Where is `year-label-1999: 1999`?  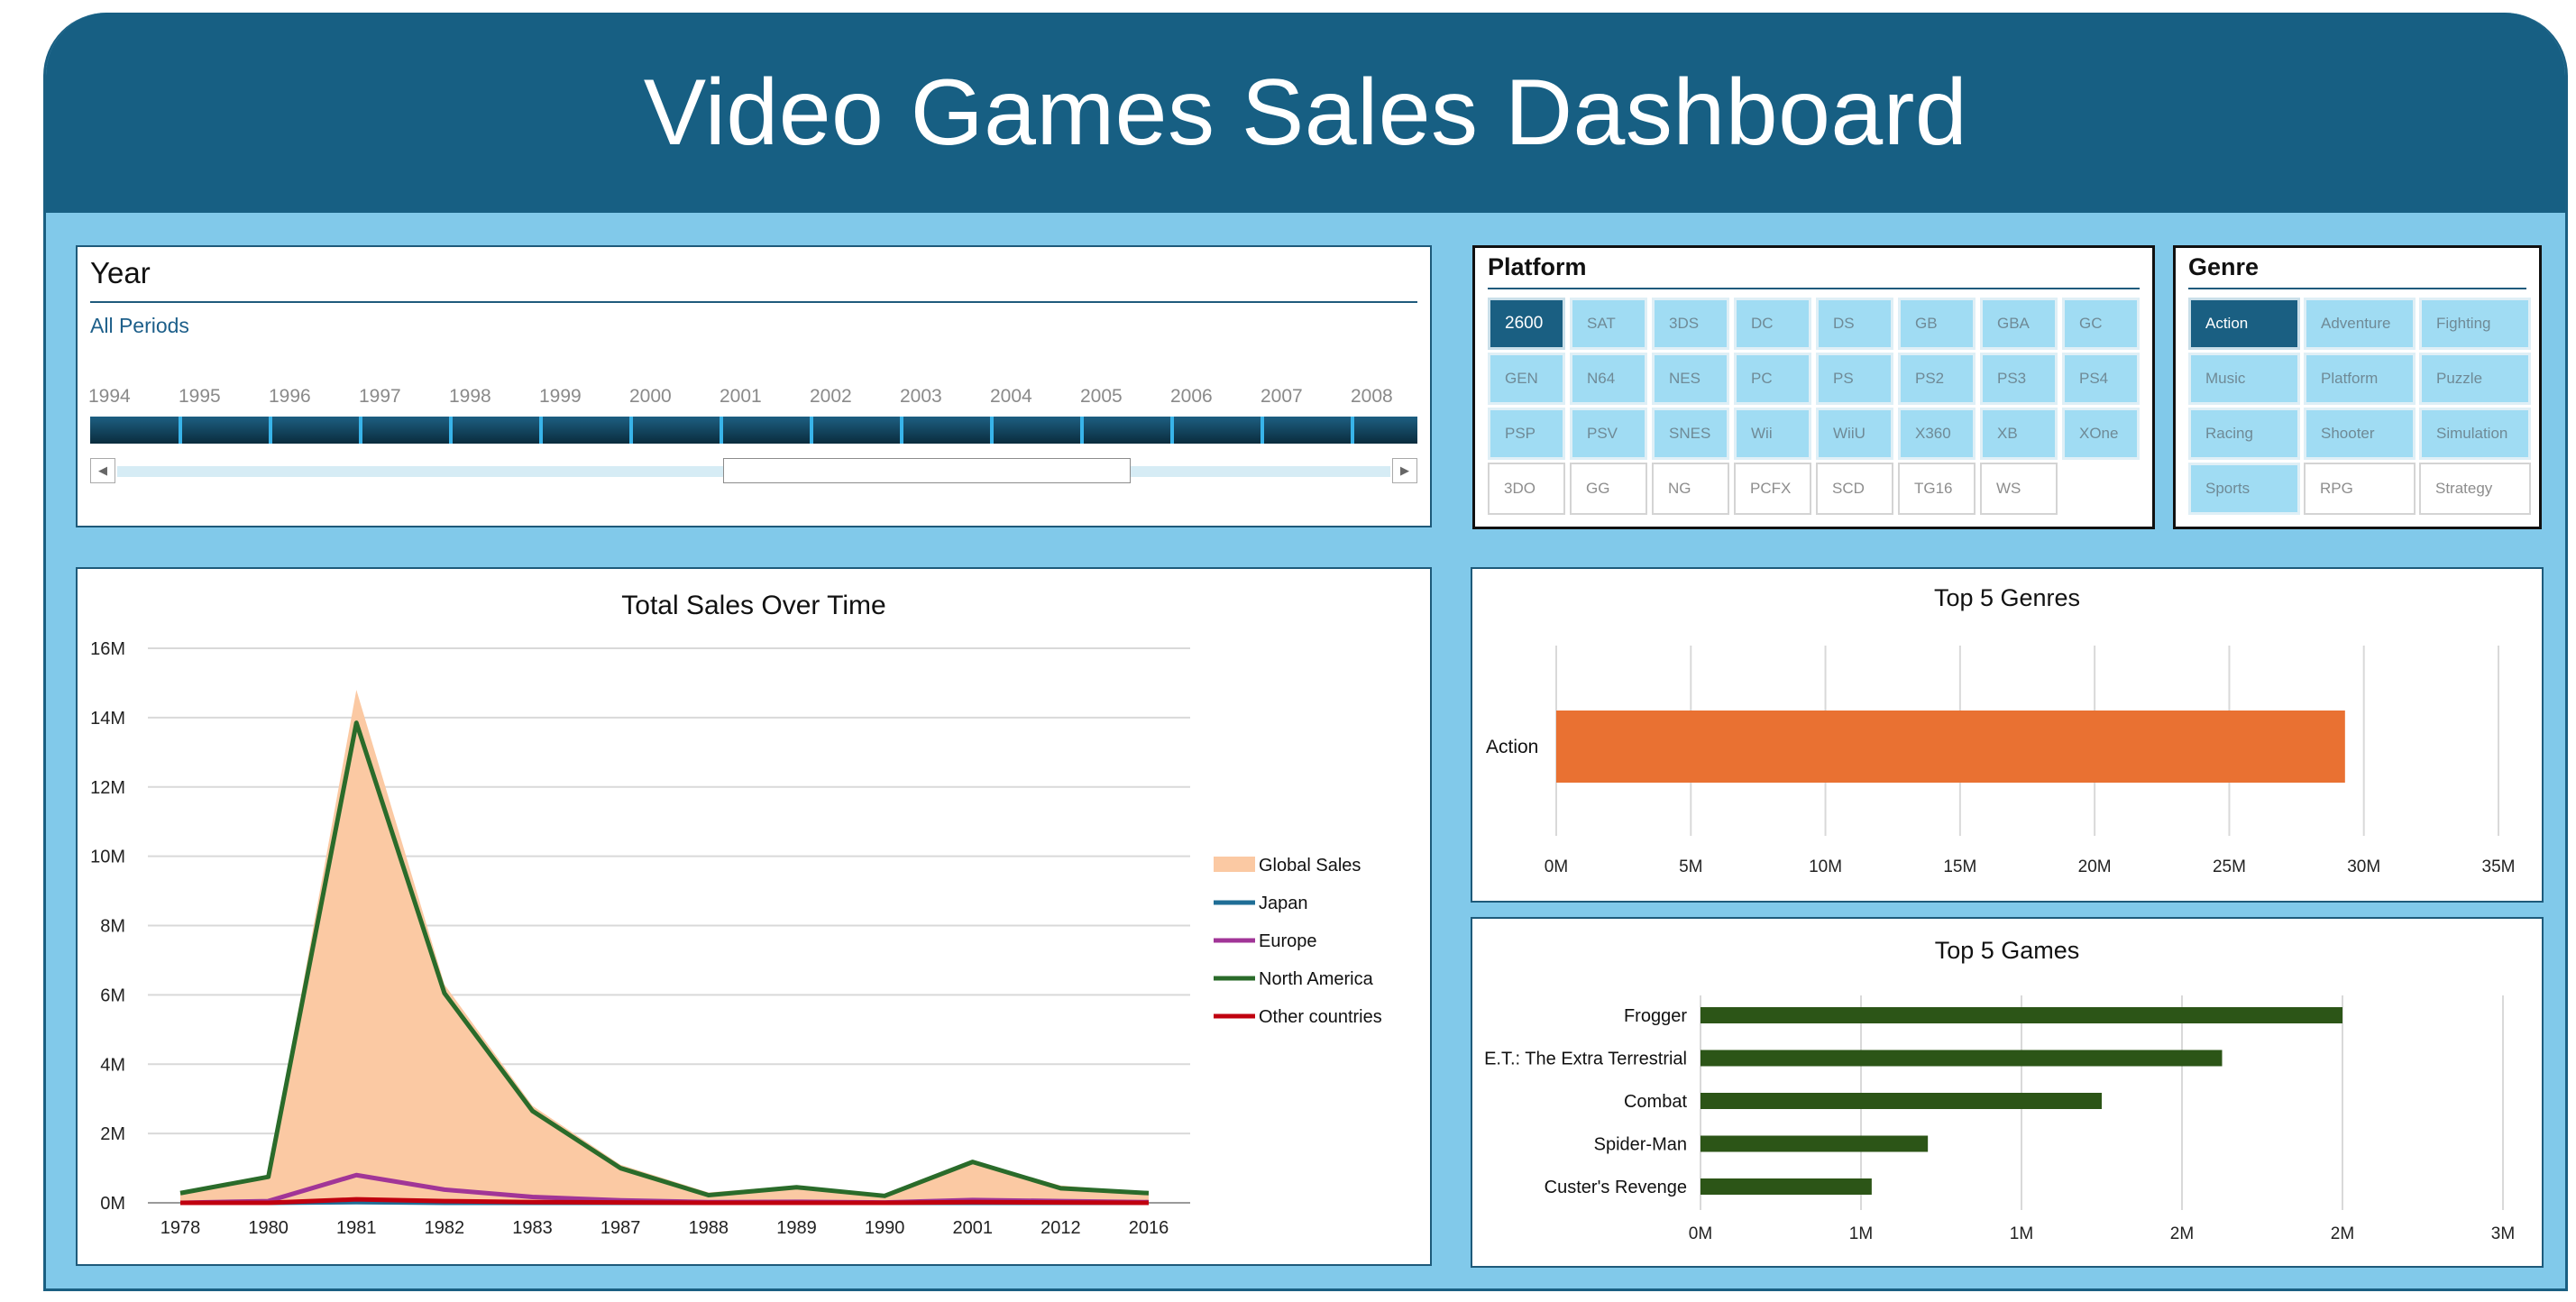
year-label-1999: 1999 is located at coordinates (560, 396).